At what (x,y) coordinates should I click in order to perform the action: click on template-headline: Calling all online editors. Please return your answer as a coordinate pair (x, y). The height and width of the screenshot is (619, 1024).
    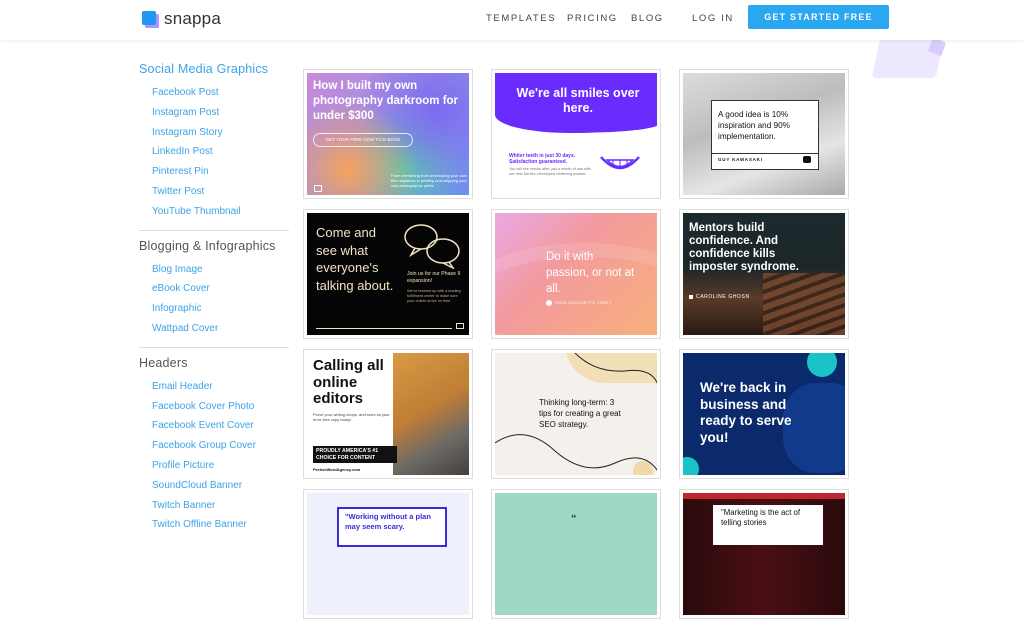
    Looking at the image, I should click on (348, 382).